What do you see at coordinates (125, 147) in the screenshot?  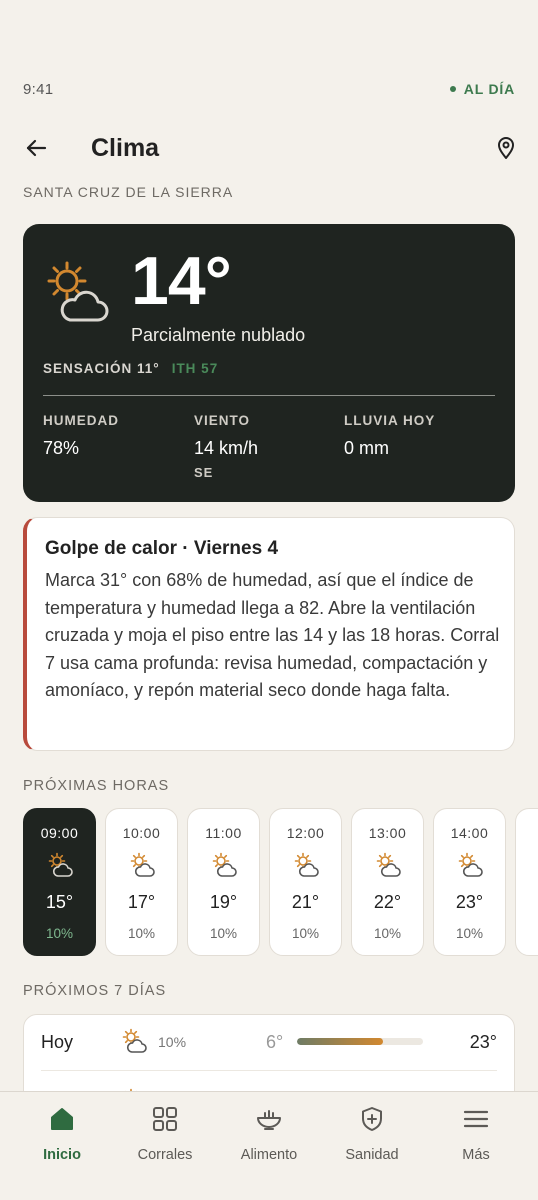 I see `page-title: Clima` at bounding box center [125, 147].